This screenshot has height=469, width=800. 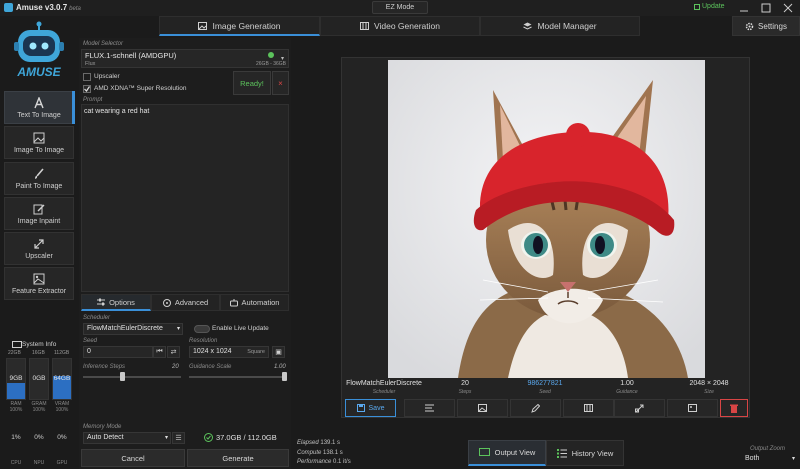 What do you see at coordinates (560, 26) in the screenshot?
I see `tab-model-manager: Model Manager` at bounding box center [560, 26].